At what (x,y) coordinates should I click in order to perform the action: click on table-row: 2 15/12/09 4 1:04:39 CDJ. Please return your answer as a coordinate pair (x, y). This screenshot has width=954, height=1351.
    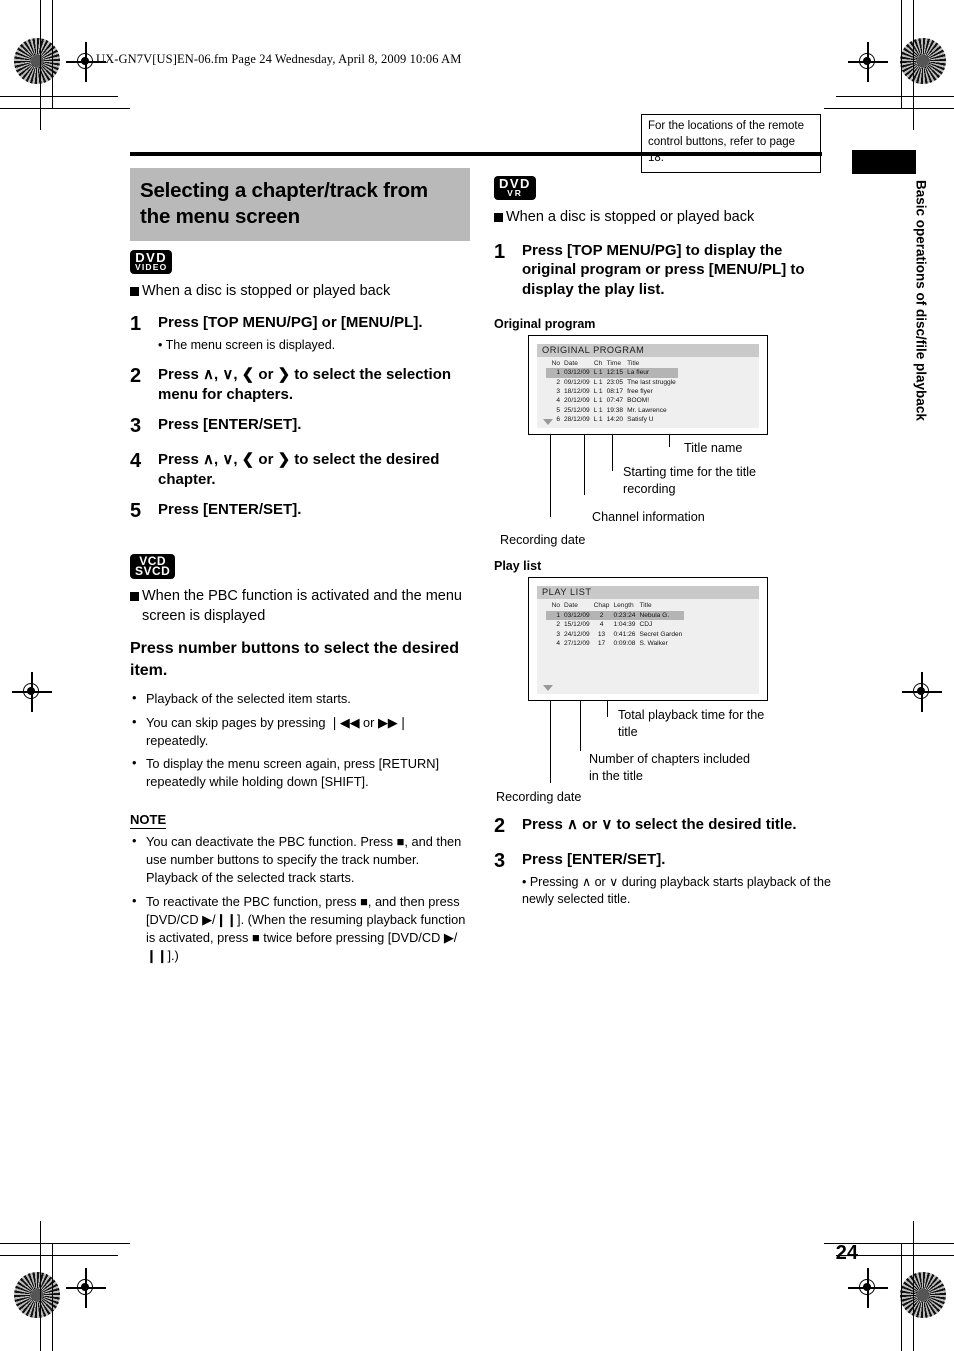
    Looking at the image, I should click on (615, 624).